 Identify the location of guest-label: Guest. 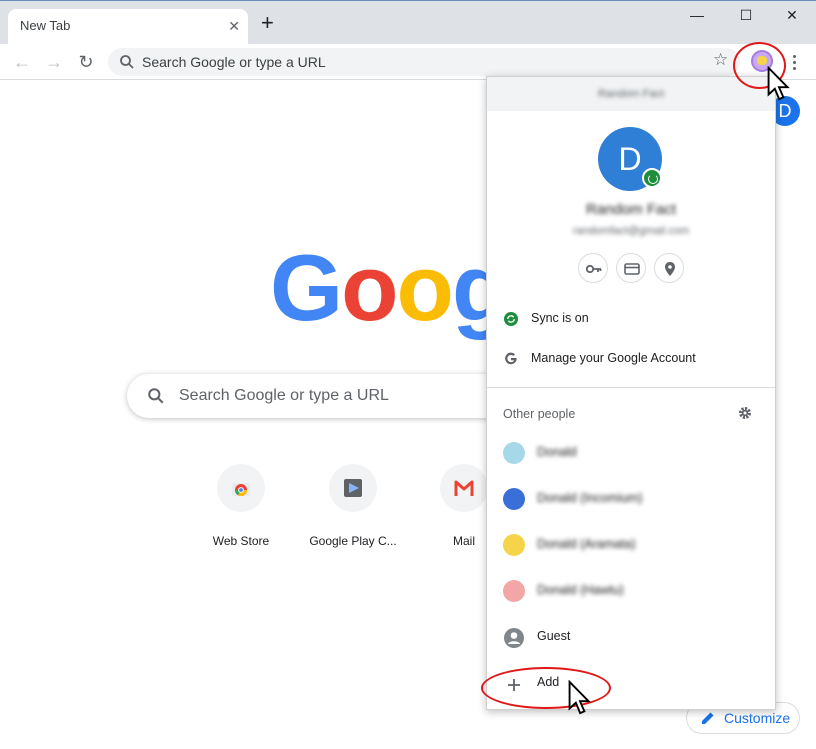
(554, 636).